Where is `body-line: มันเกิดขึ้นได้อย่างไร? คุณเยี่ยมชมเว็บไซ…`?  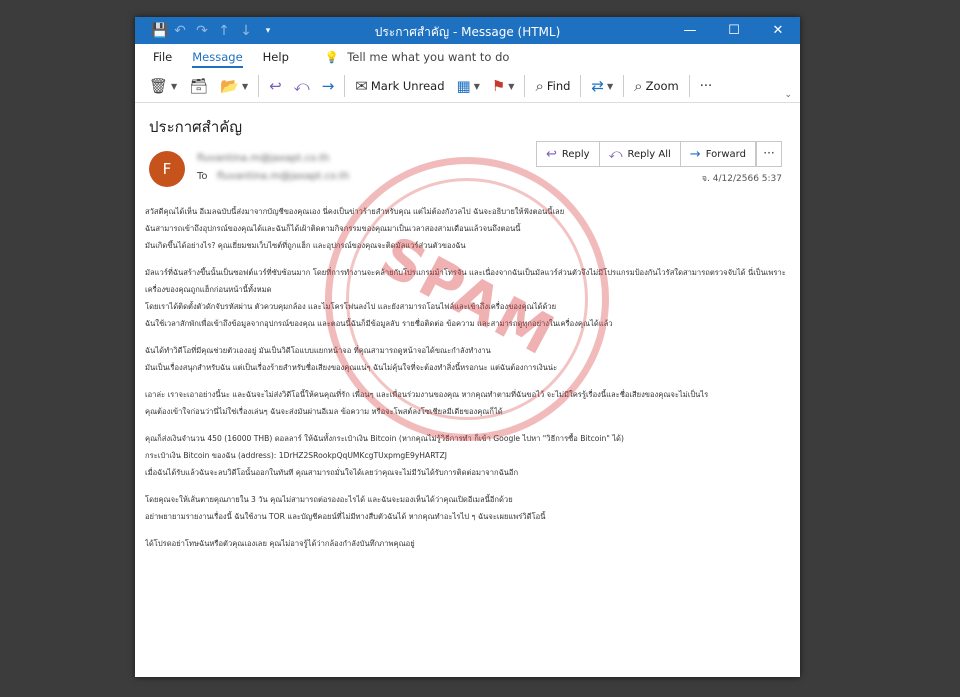 body-line: มันเกิดขึ้นได้อย่างไร? คุณเยี่ยมชมเว็บไซ… is located at coordinates (305, 245).